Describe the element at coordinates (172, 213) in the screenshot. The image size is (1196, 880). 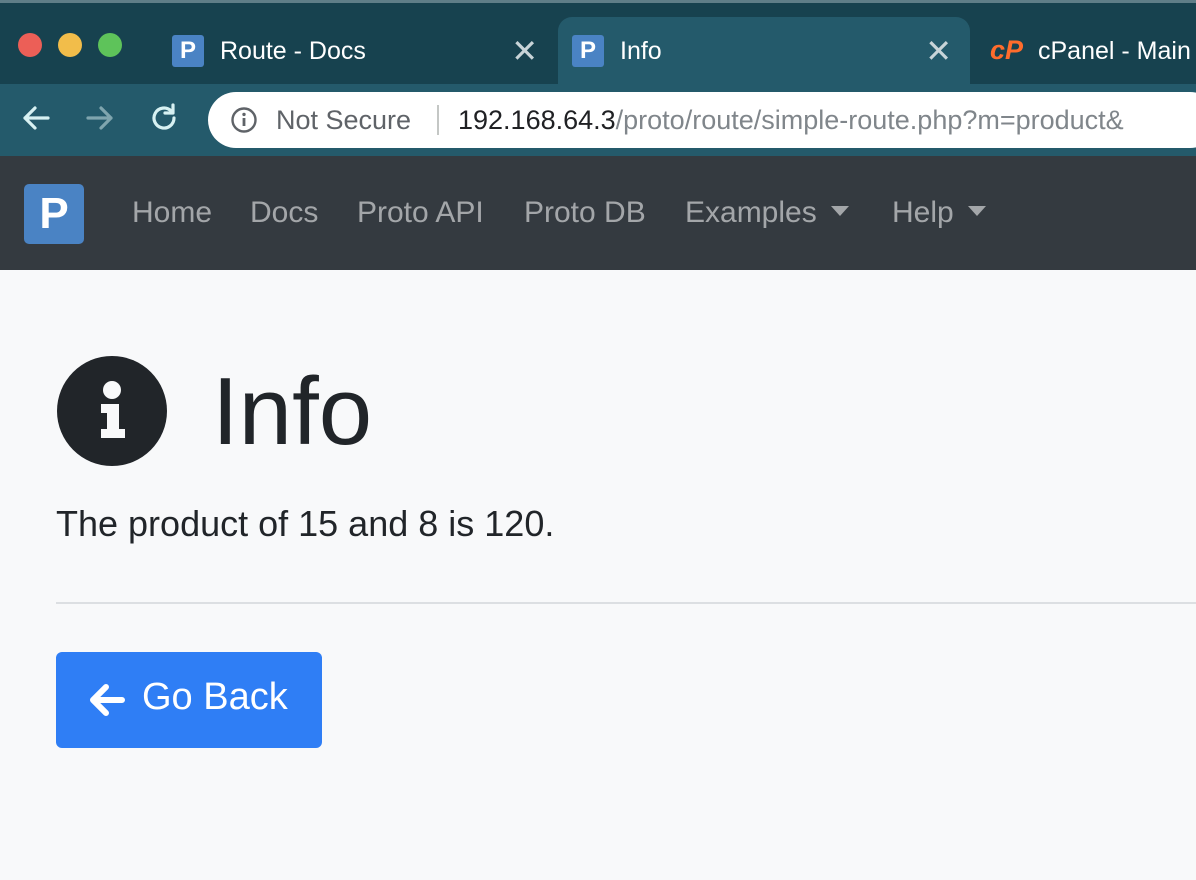
I see `nav-item-home: Home` at that location.